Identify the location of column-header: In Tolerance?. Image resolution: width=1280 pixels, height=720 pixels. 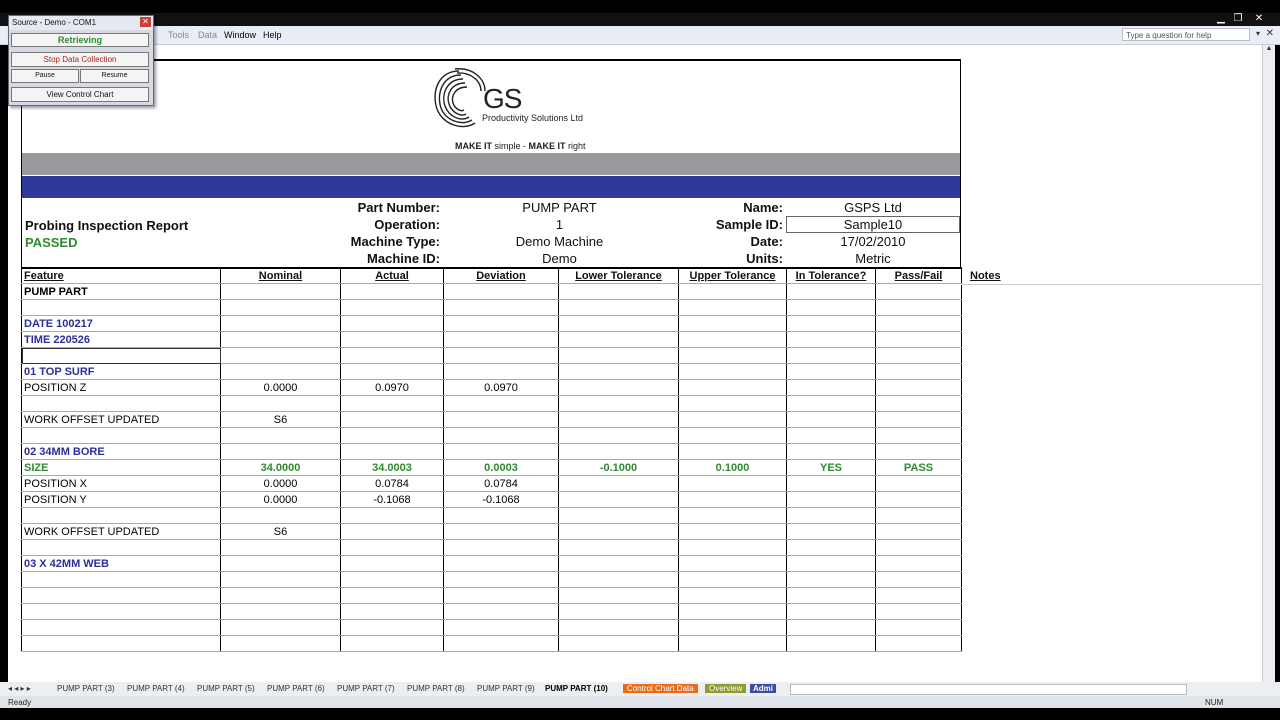
(831, 275).